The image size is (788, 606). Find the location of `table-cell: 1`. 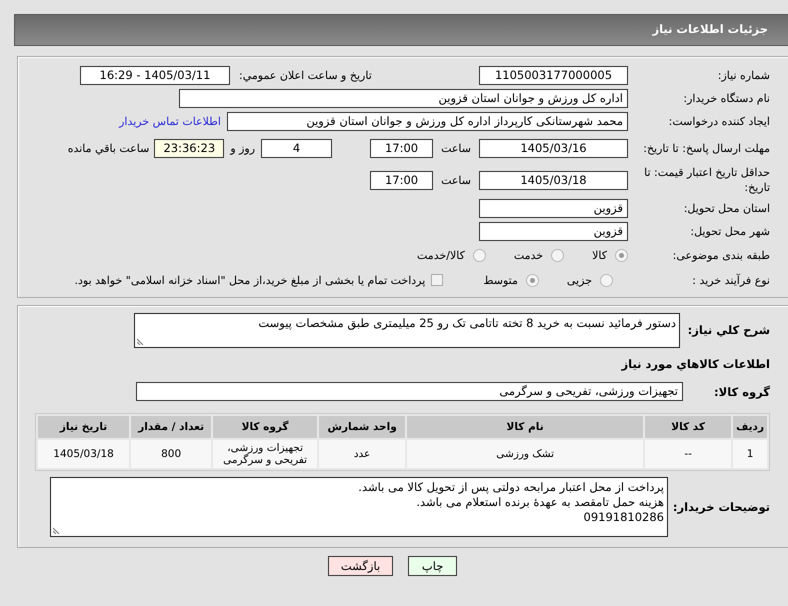

table-cell: 1 is located at coordinates (750, 454).